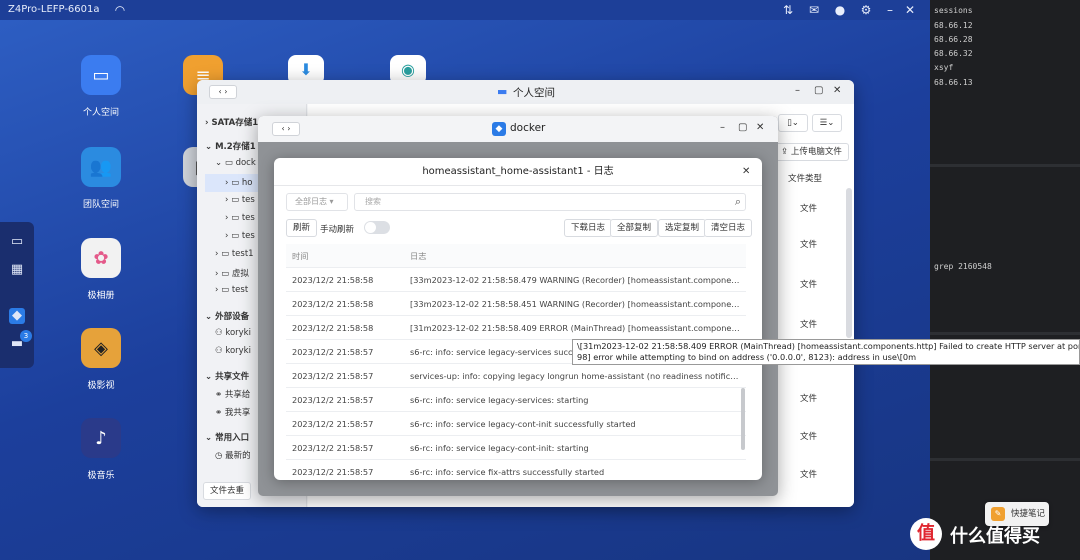 The width and height of the screenshot is (1080, 560). What do you see at coordinates (120, 10) in the screenshot?
I see `wifi-icon: ◠` at bounding box center [120, 10].